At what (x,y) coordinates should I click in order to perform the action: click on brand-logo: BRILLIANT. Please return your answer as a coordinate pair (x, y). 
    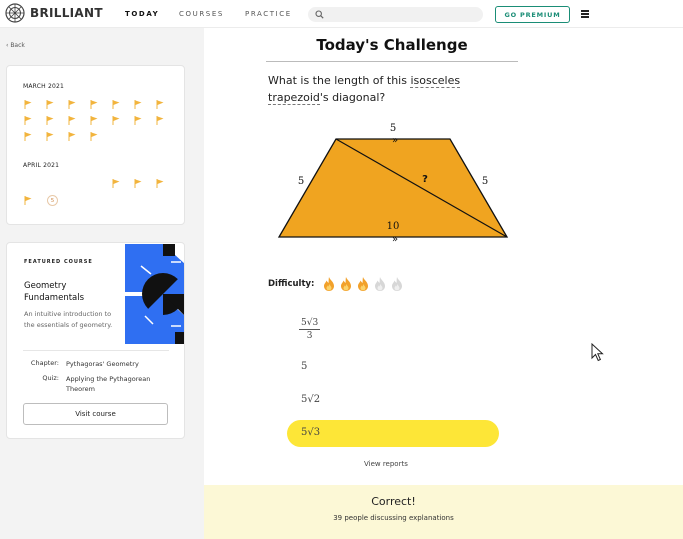
    Looking at the image, I should click on (54, 13).